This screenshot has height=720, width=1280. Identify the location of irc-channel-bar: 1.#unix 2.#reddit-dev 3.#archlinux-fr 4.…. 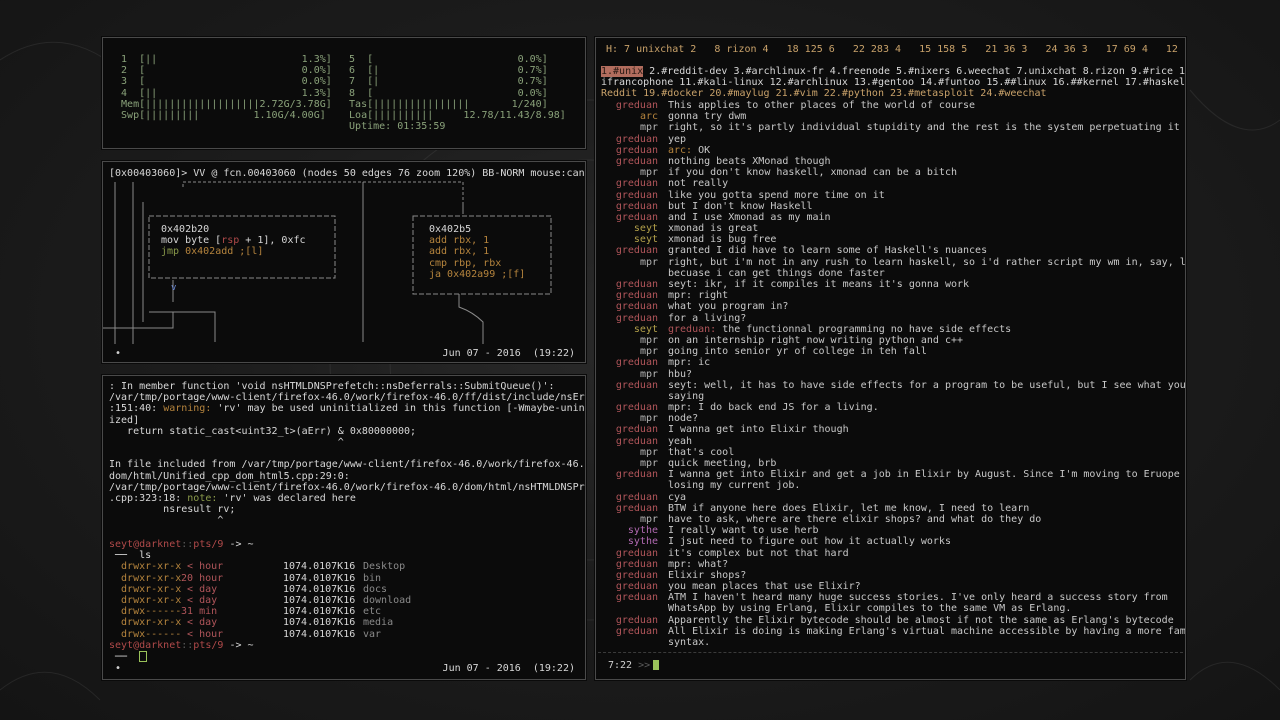
(893, 83).